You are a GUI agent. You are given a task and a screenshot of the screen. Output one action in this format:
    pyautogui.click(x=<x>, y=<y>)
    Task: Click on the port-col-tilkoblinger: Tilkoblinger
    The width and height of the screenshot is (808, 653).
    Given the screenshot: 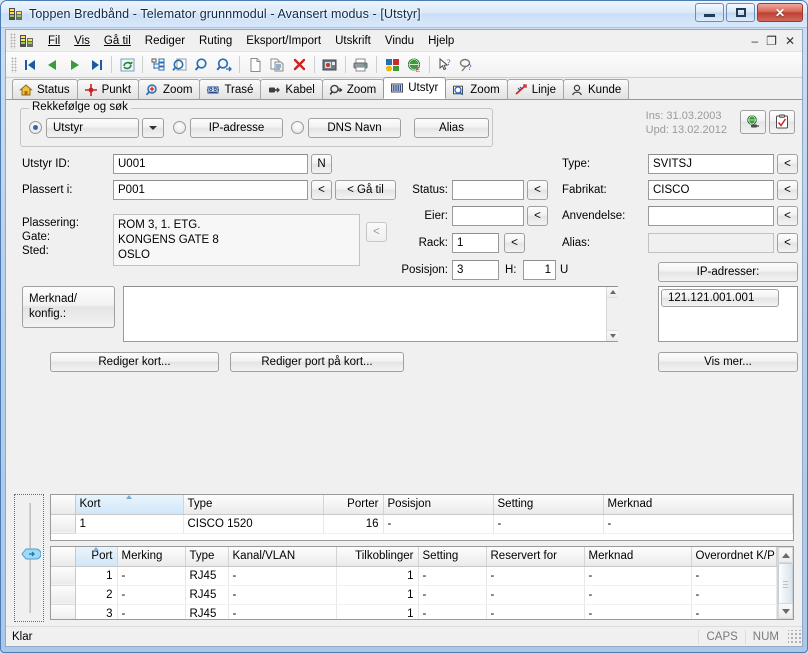 What is the action you would take?
    pyautogui.click(x=377, y=557)
    